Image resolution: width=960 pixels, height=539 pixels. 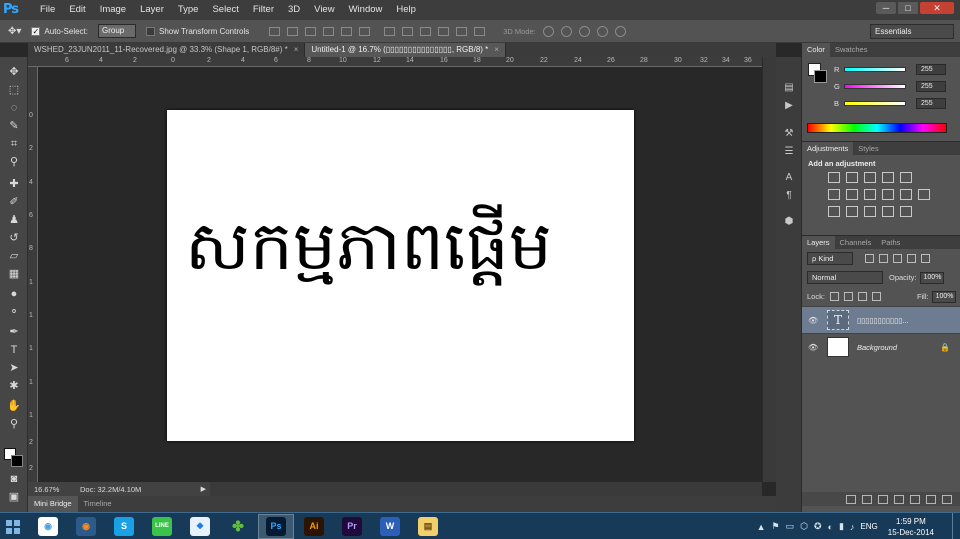 What do you see at coordinates (14, 126) in the screenshot?
I see `quick-select-tool-icon: ✎` at bounding box center [14, 126].